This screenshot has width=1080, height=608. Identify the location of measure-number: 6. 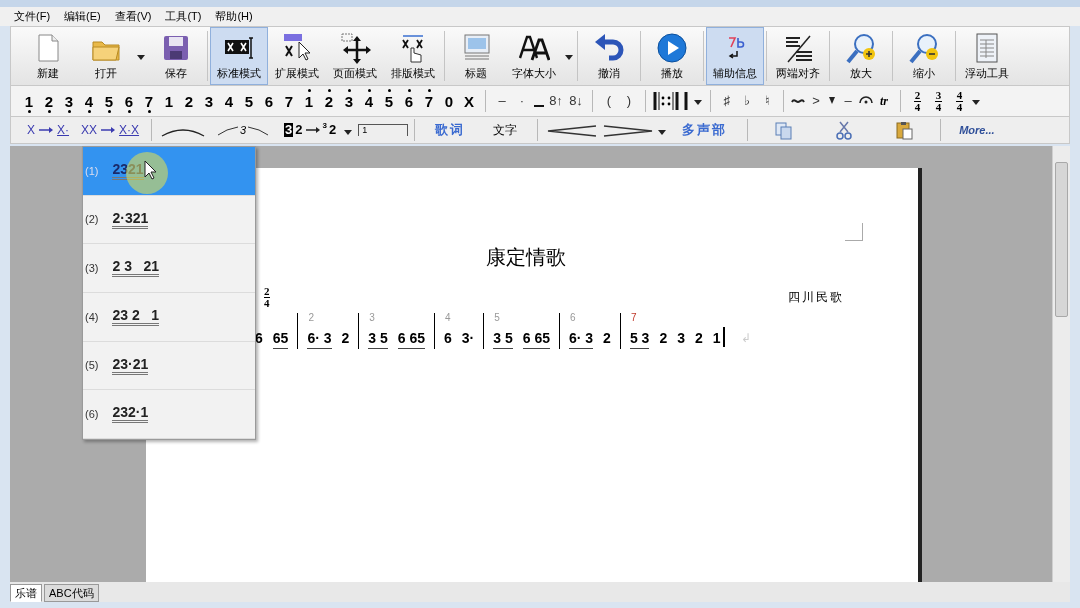
(573, 318).